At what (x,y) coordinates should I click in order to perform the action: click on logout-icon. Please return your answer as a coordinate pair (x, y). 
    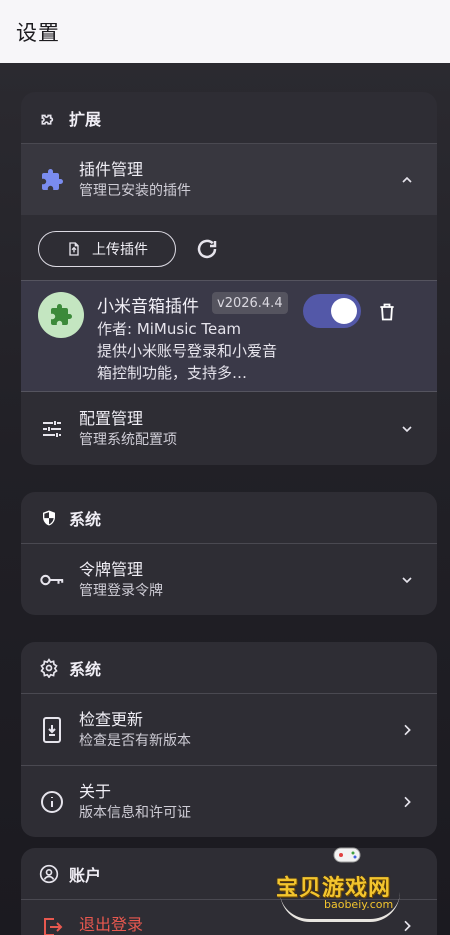
    Looking at the image, I should click on (52, 924).